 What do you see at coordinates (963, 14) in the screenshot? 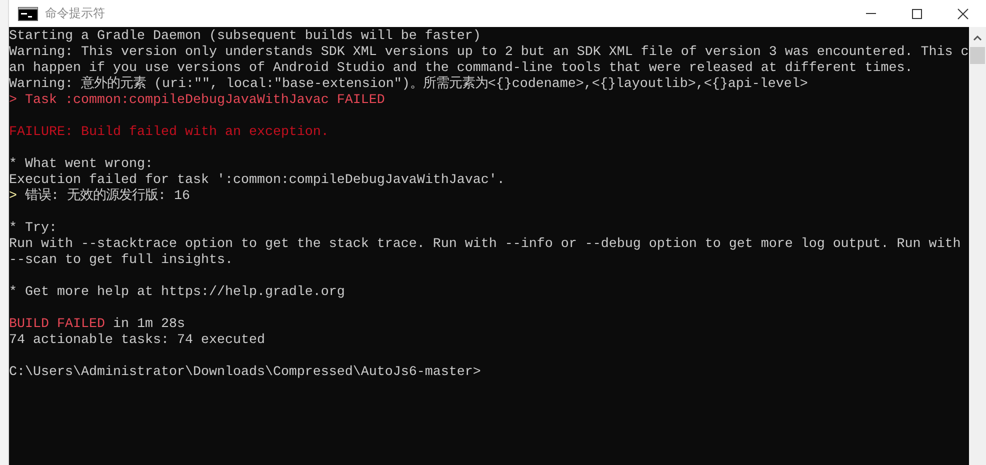
I see `close-icon` at bounding box center [963, 14].